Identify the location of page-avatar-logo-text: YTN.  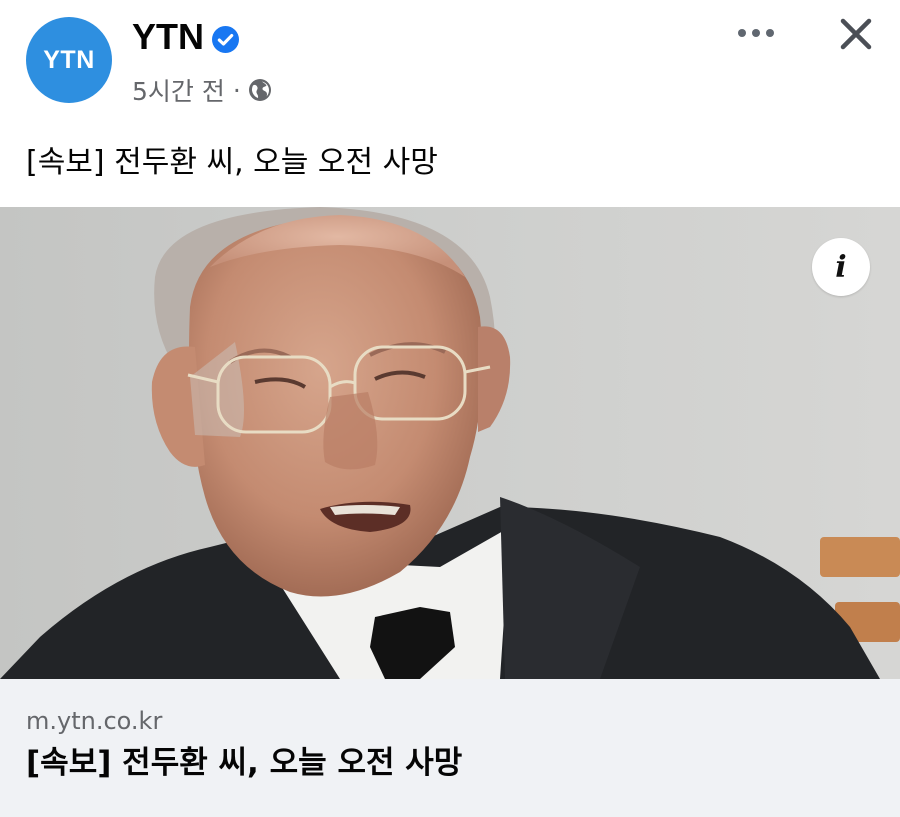
(69, 59).